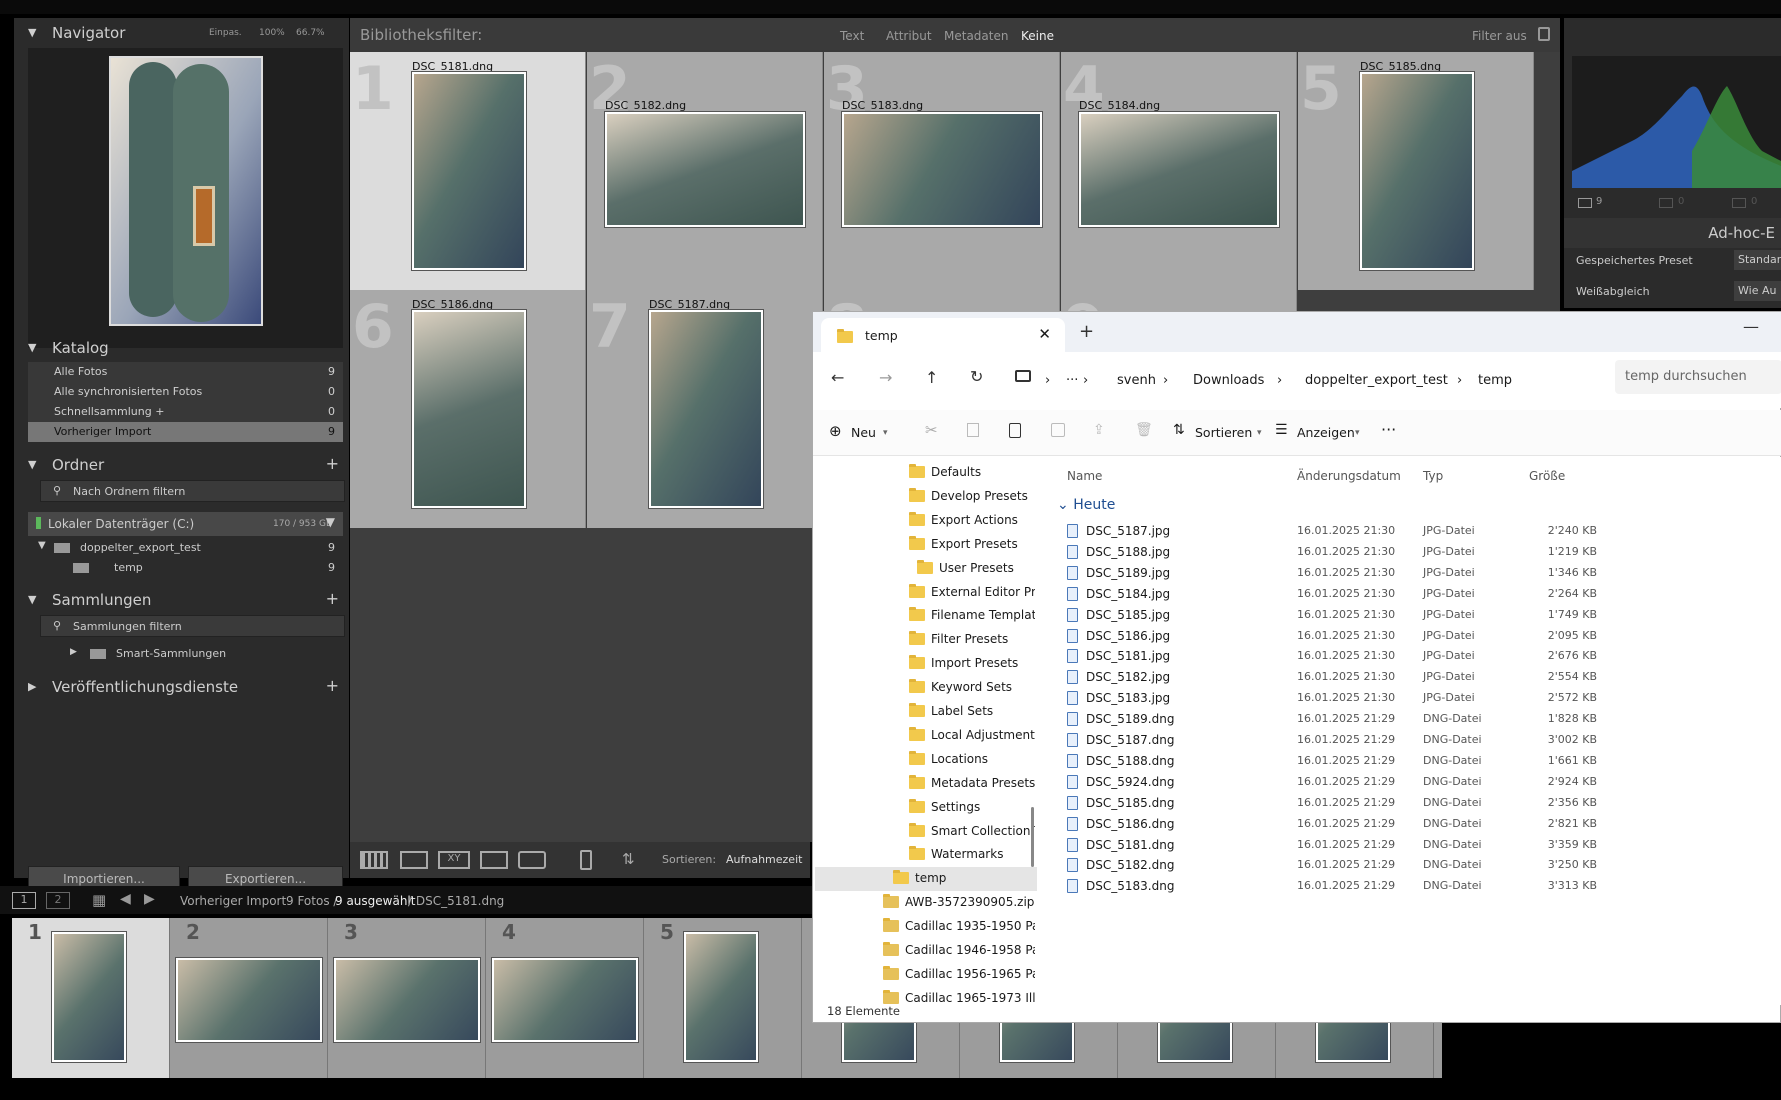  Describe the element at coordinates (494, 860) in the screenshot. I see `survey-view-icon` at that location.